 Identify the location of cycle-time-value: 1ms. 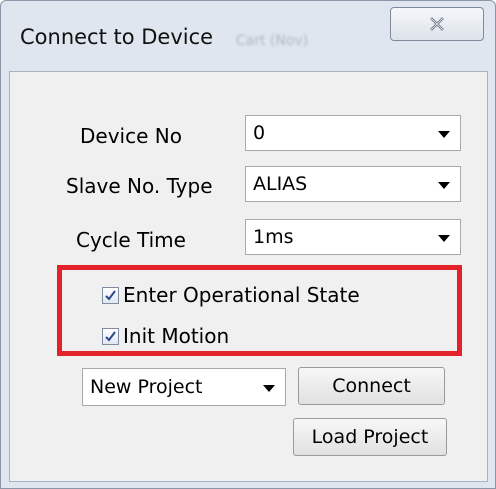
(273, 237).